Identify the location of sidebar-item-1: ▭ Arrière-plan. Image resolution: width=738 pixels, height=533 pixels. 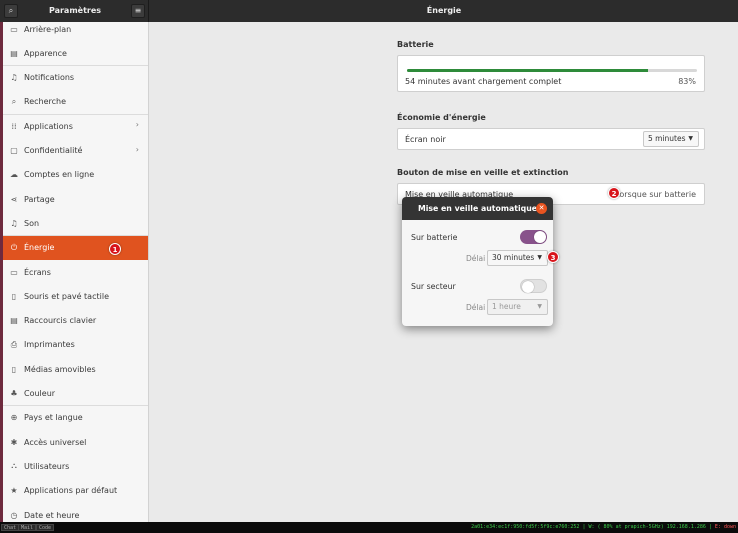
(75, 31).